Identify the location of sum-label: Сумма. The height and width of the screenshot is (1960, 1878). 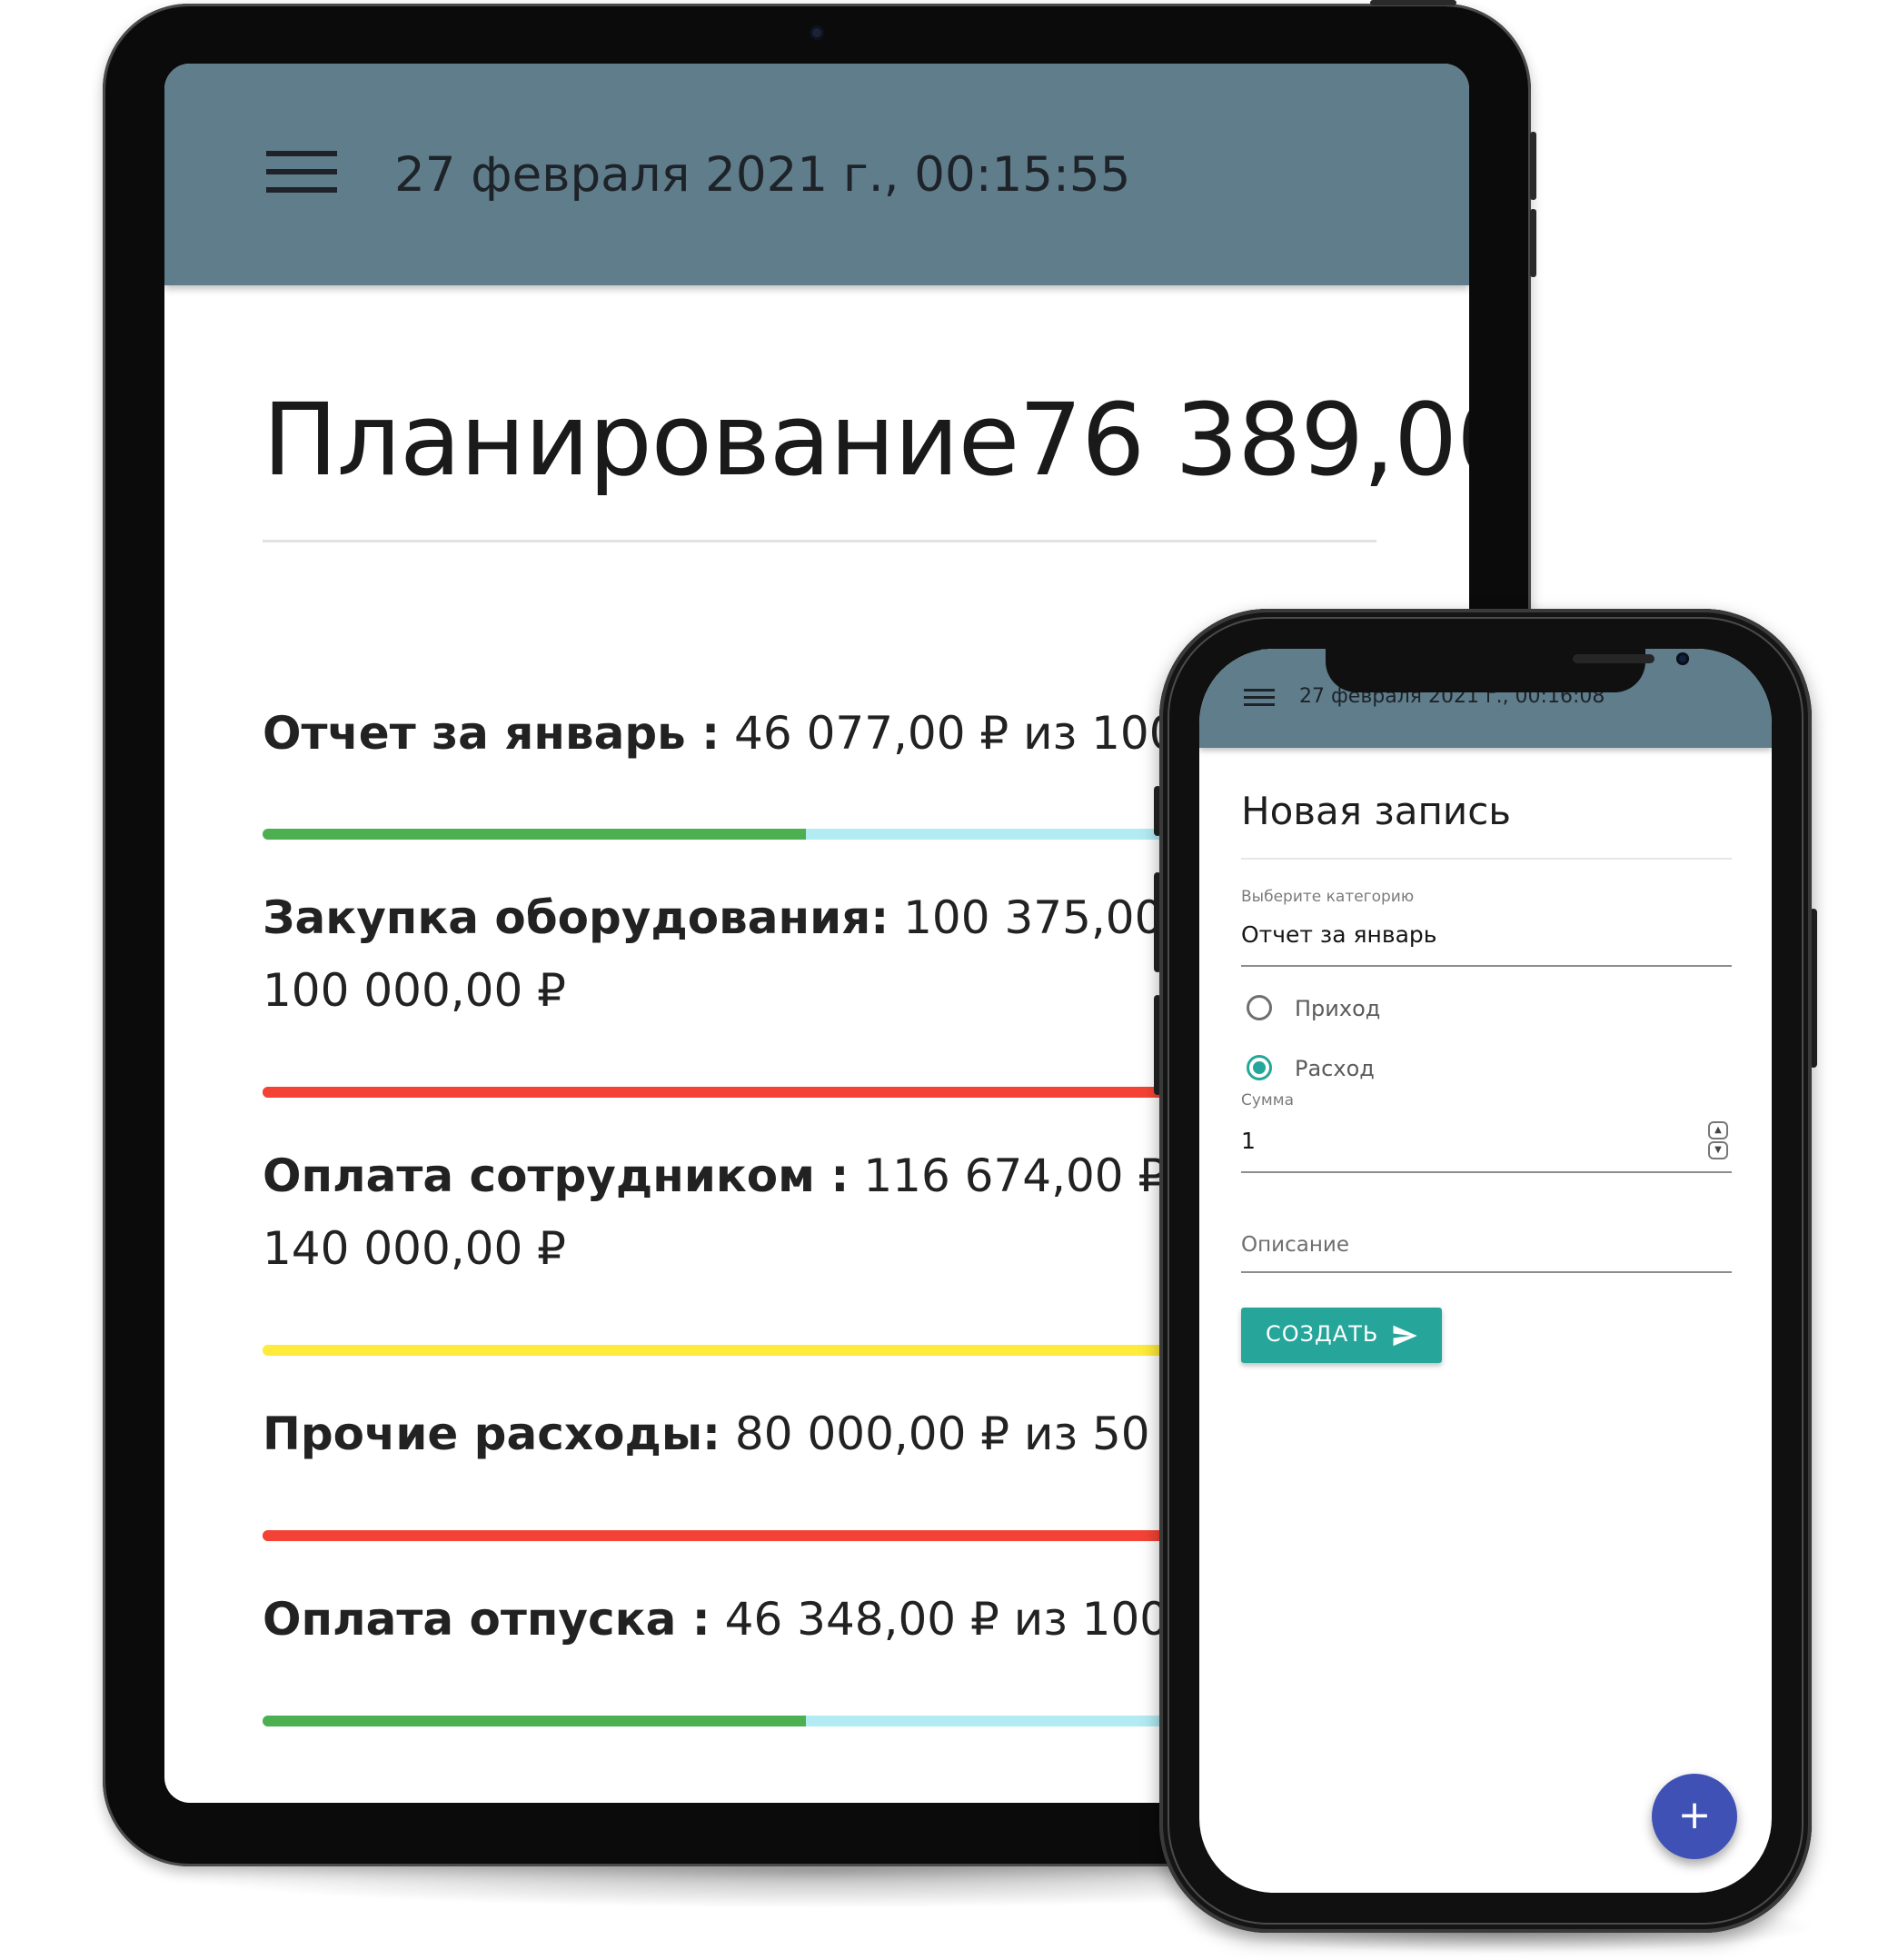
(1267, 1100).